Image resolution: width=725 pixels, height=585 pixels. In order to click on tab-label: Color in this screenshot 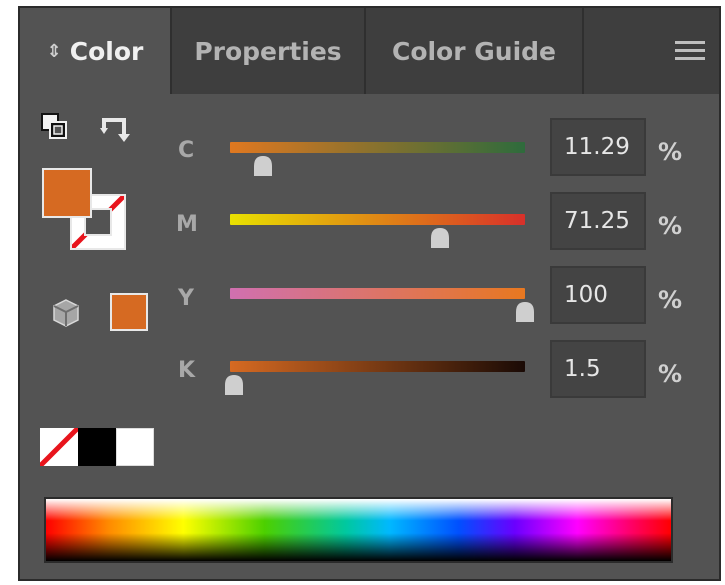, I will do `click(106, 51)`.